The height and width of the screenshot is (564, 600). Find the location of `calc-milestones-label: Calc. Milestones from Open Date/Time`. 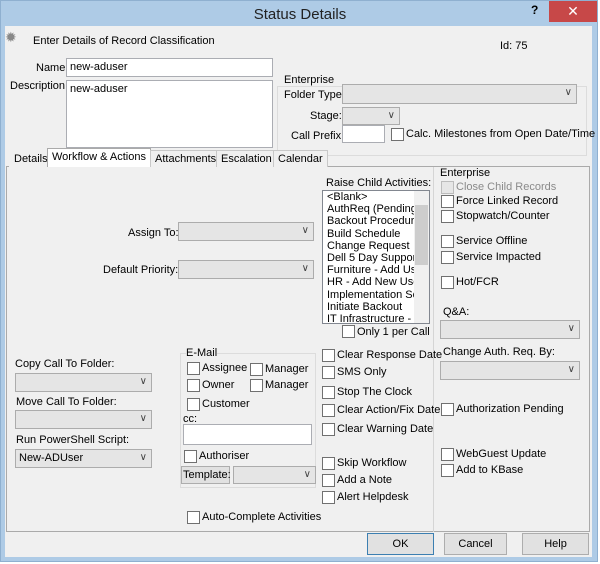

calc-milestones-label: Calc. Milestones from Open Date/Time is located at coordinates (501, 134).